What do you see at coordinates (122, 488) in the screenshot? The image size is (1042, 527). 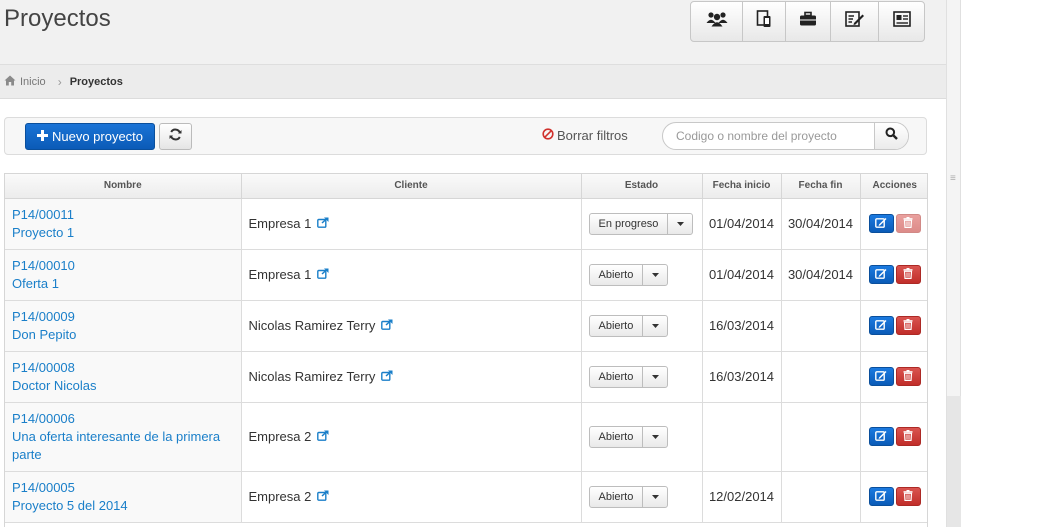 I see `project-code-link: P14/00005` at bounding box center [122, 488].